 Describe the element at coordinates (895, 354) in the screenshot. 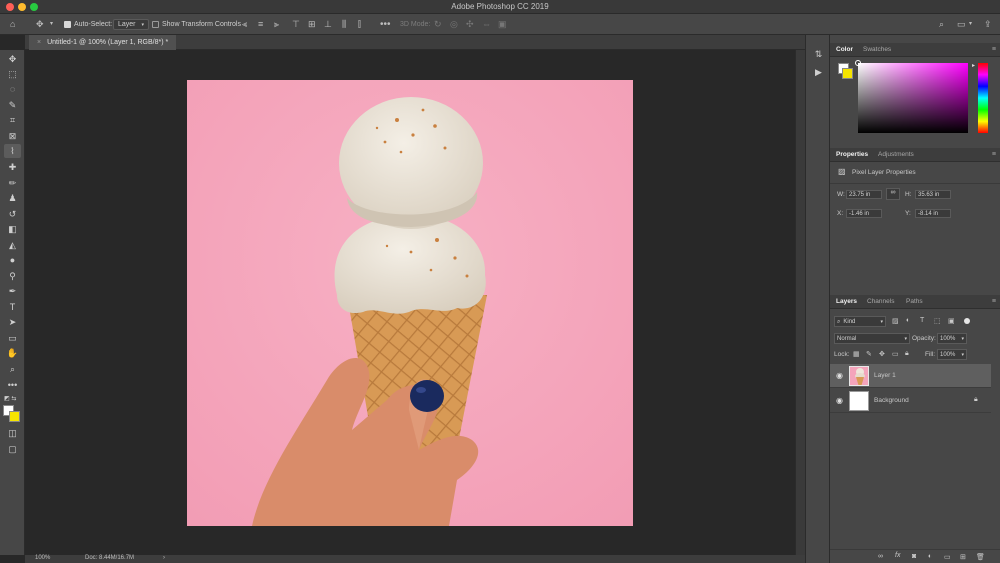

I see `lock-artboard-icon: ▭` at that location.